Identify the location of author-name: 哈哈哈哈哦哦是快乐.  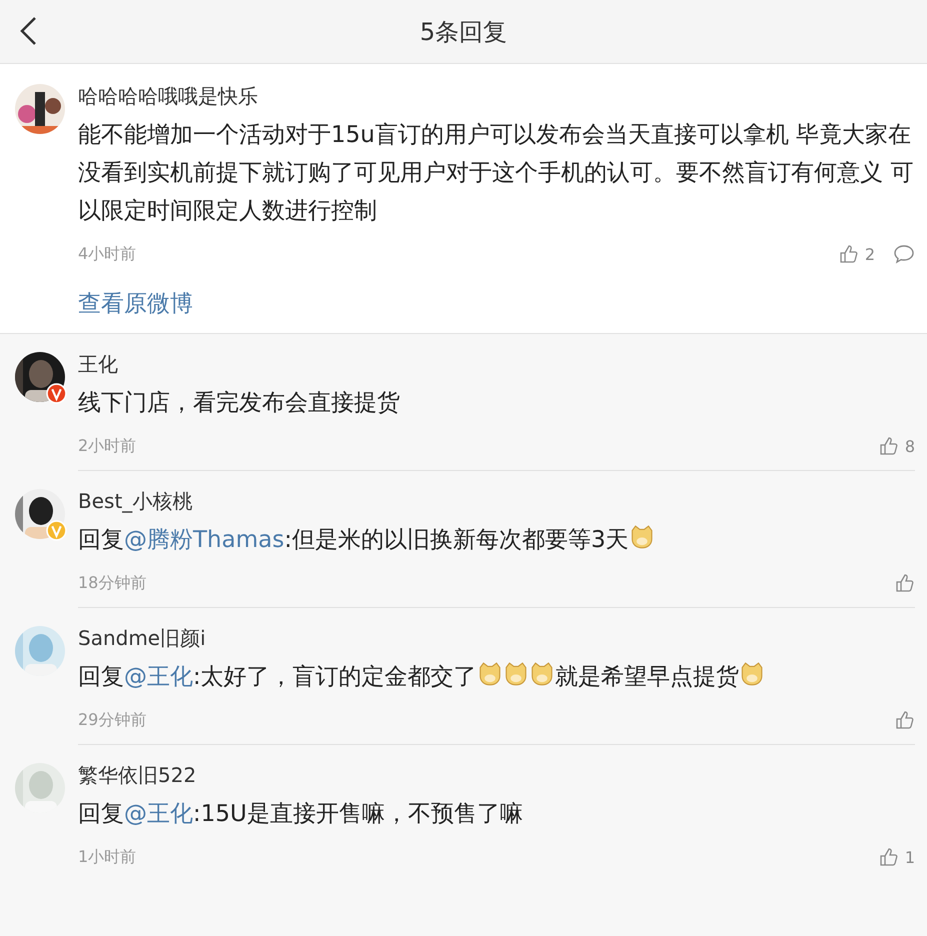
(168, 96).